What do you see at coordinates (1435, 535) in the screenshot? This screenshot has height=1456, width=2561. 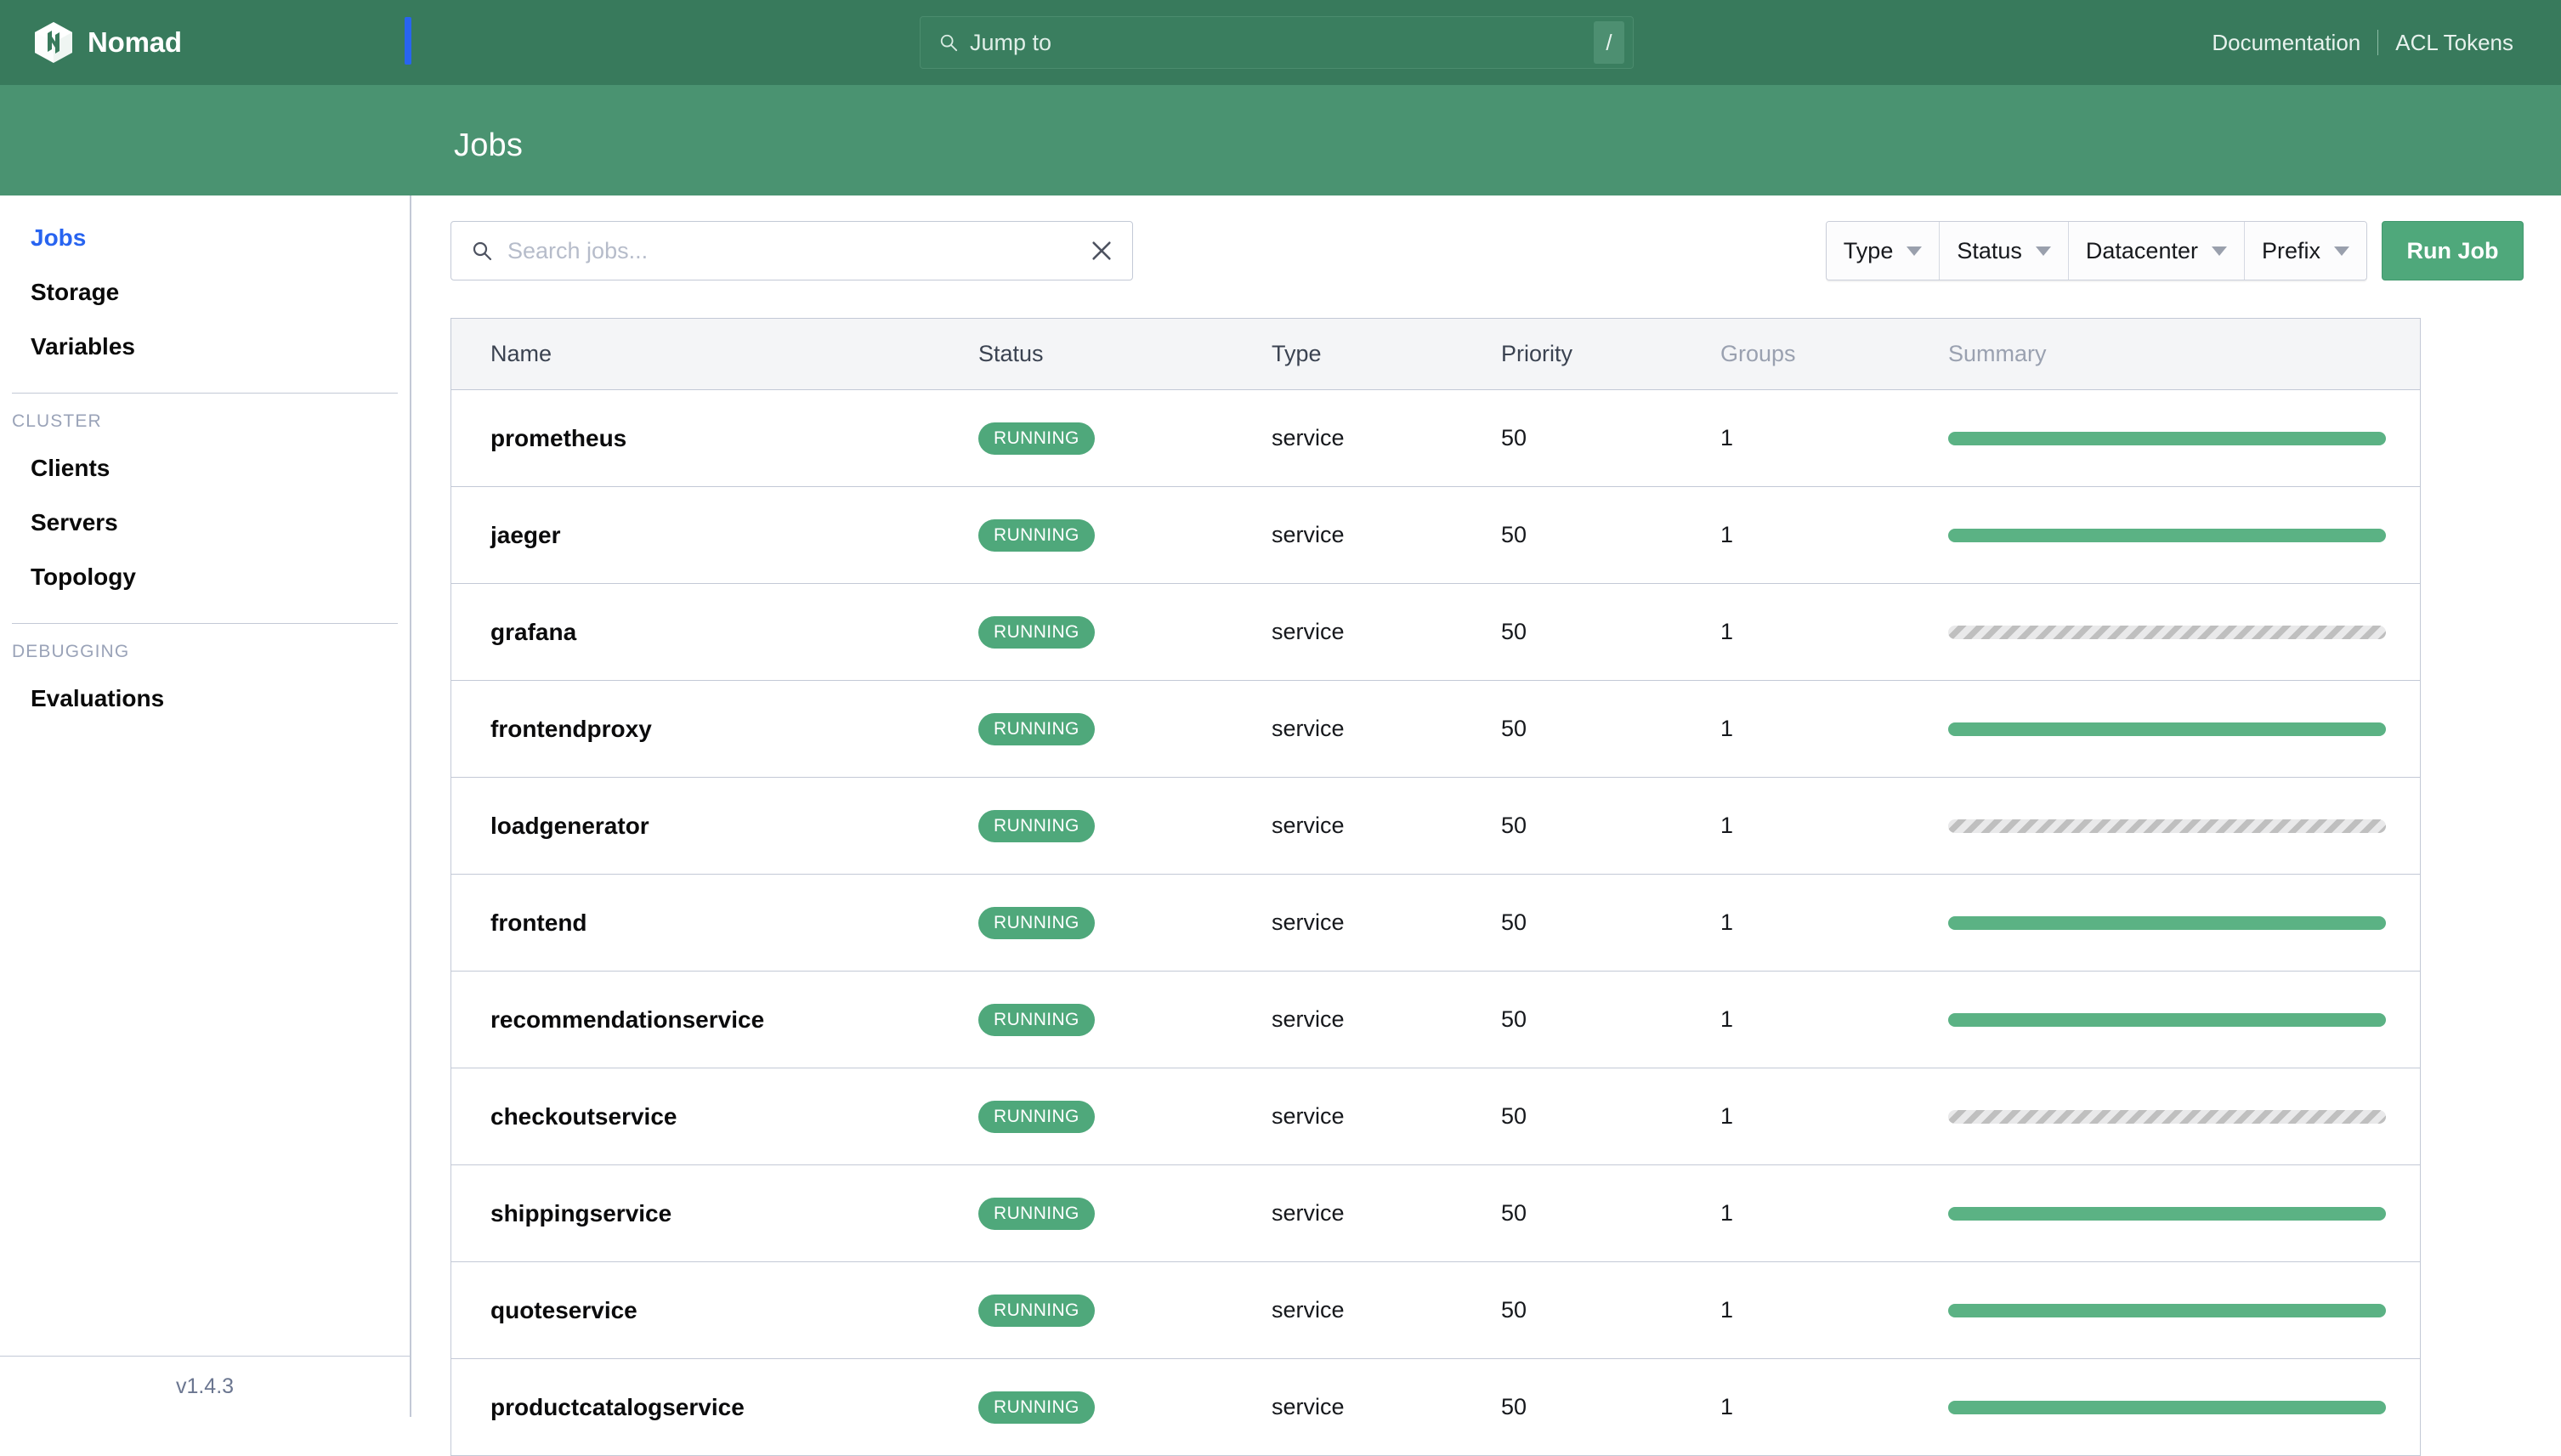 I see `table-row: jaeger RUNNING service 50 1` at bounding box center [1435, 535].